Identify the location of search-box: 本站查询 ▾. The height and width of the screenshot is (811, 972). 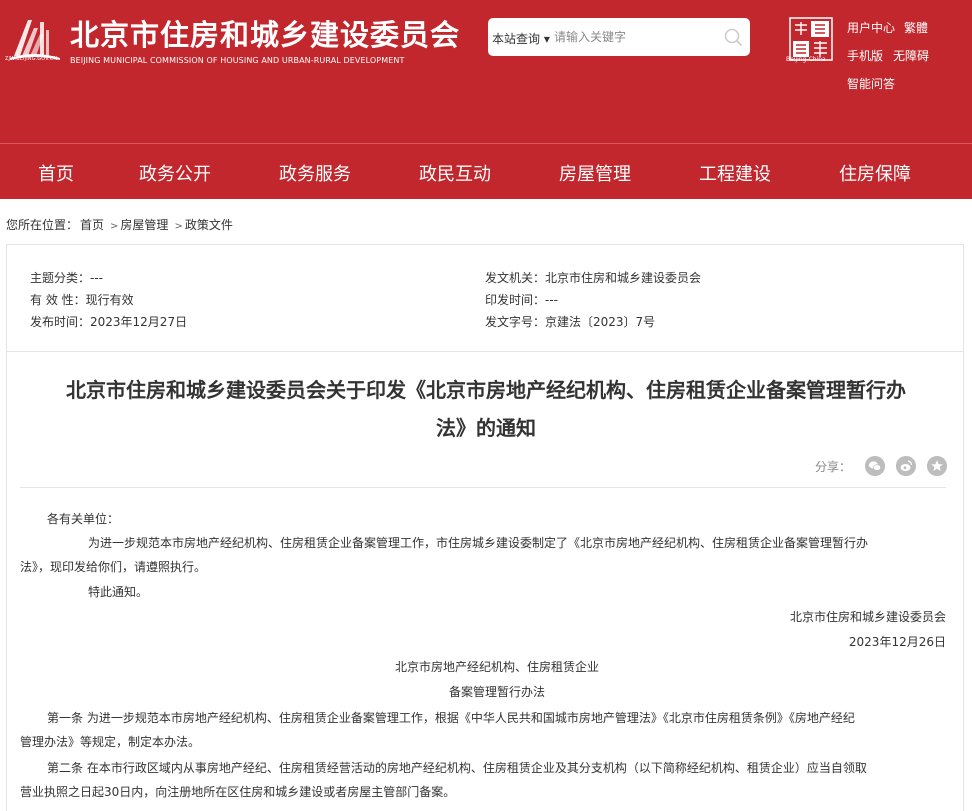
(619, 37).